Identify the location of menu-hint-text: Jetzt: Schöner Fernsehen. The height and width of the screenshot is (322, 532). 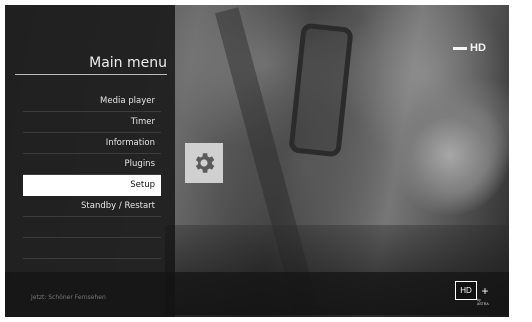
(68, 297).